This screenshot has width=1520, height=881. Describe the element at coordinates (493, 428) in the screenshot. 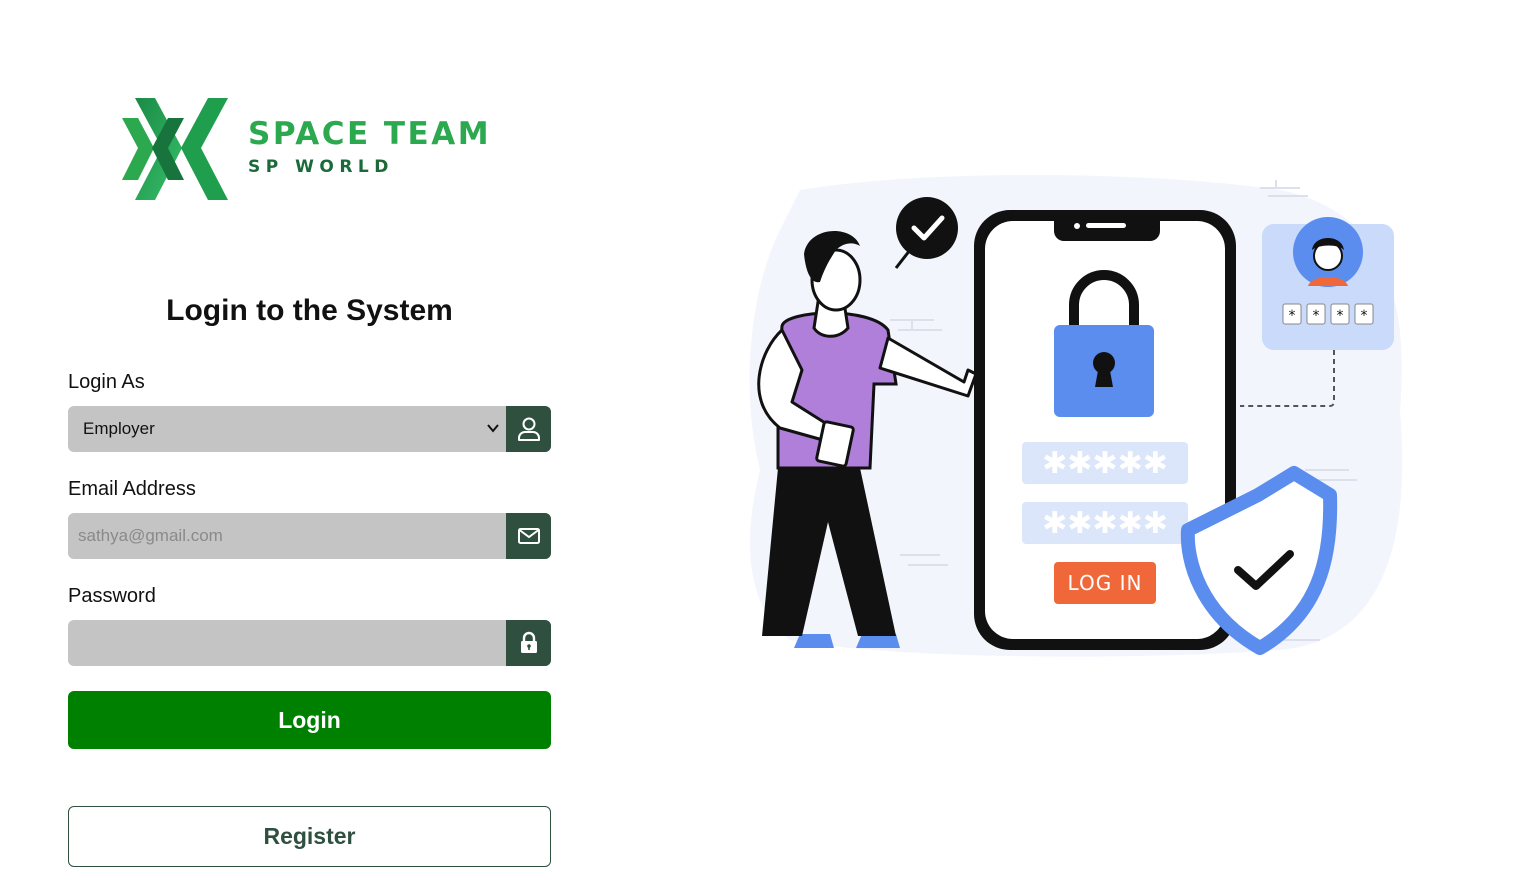

I see `chevron-down-icon` at that location.